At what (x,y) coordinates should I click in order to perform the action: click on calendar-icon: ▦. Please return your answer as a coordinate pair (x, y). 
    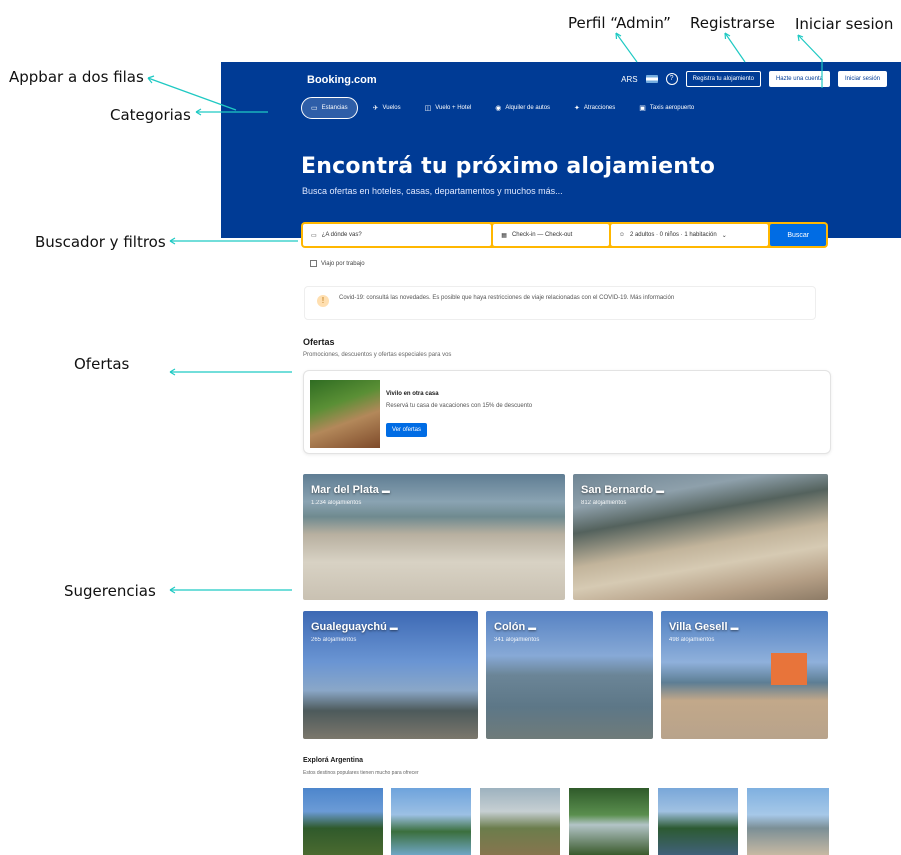
    Looking at the image, I should click on (504, 235).